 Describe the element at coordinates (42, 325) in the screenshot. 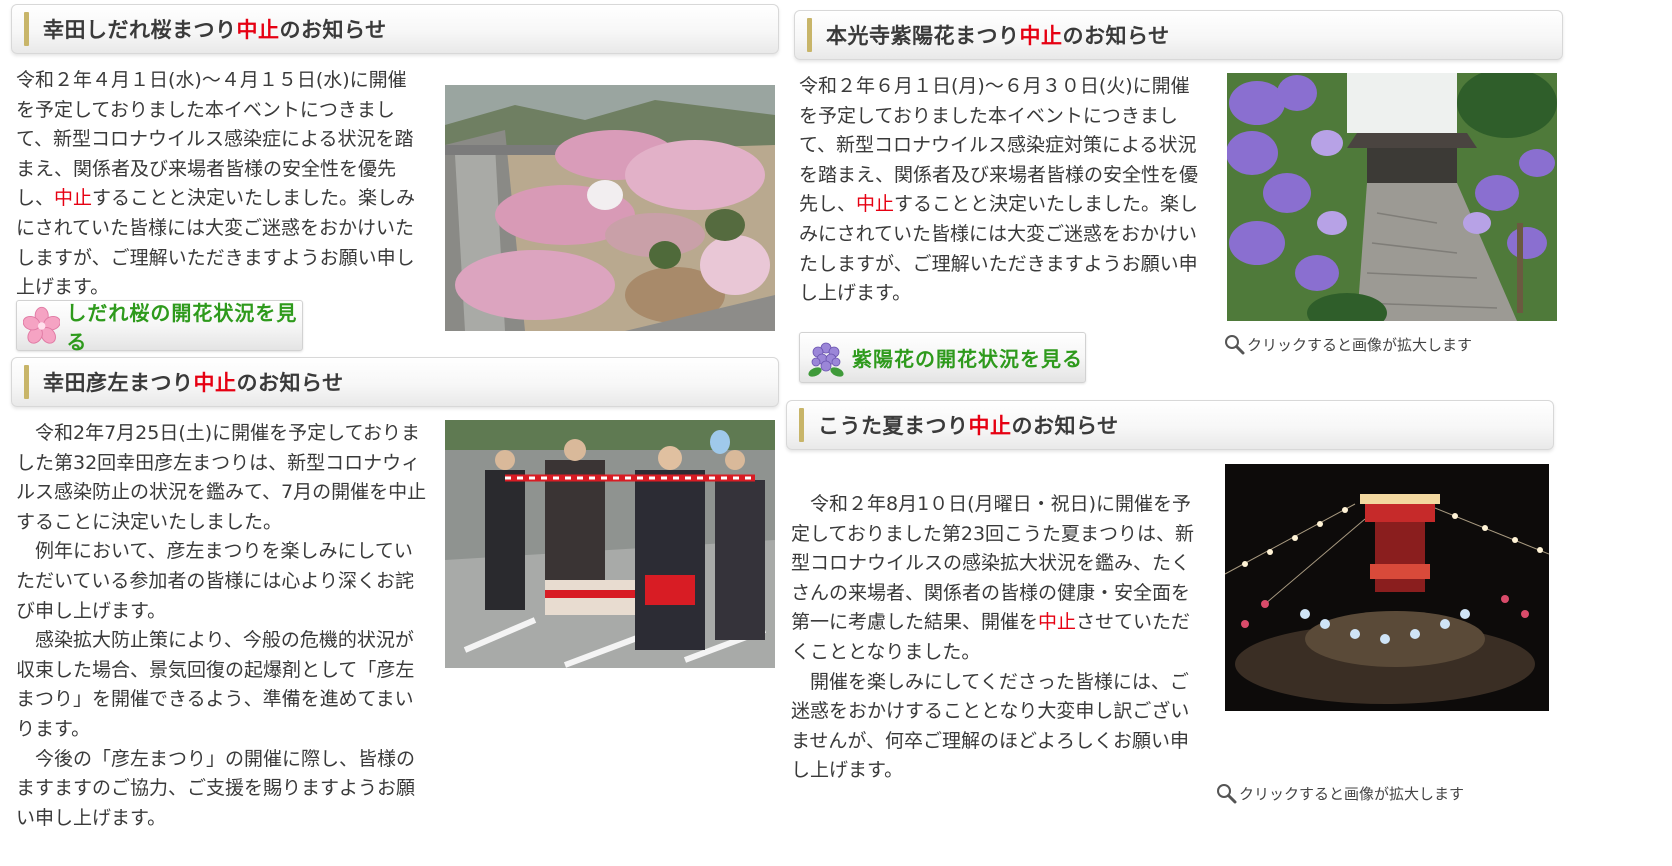

I see `cherry-blossom-icon` at that location.